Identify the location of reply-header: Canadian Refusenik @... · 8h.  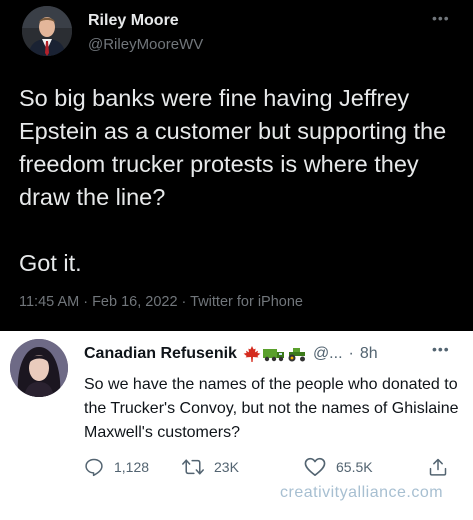
(231, 354).